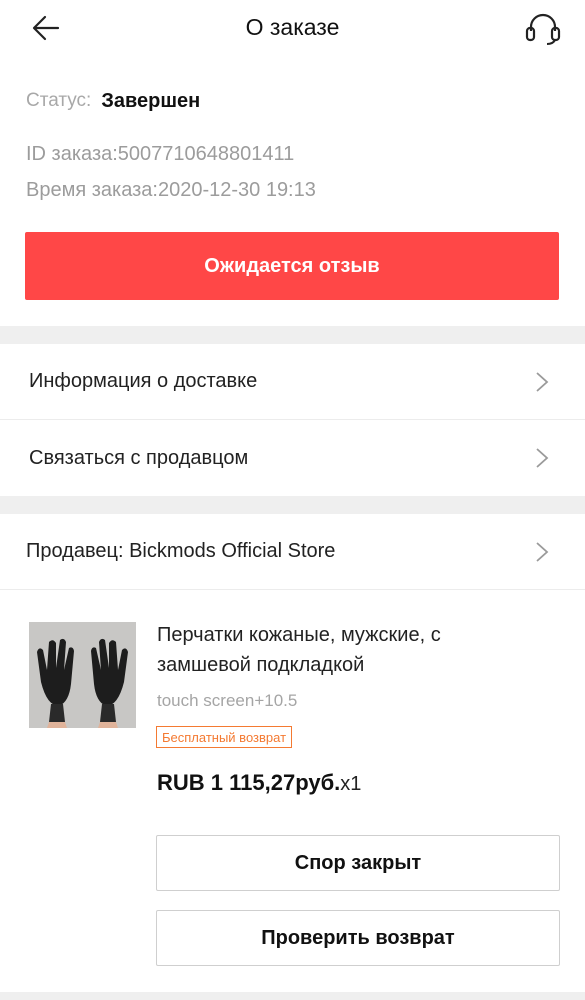 The height and width of the screenshot is (1000, 585). What do you see at coordinates (160, 154) in the screenshot?
I see `order-id: ID заказа:5007710648801411` at bounding box center [160, 154].